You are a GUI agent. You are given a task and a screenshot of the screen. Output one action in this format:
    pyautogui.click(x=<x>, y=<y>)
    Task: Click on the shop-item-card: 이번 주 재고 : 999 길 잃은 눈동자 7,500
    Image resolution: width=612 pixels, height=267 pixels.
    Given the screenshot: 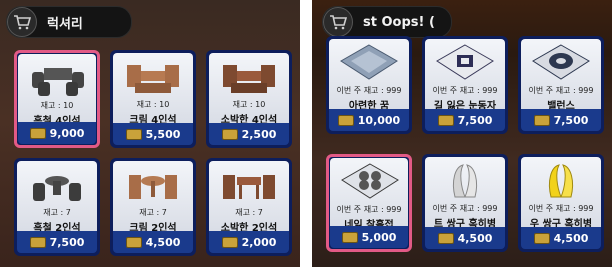 What is the action you would take?
    pyautogui.click(x=465, y=85)
    